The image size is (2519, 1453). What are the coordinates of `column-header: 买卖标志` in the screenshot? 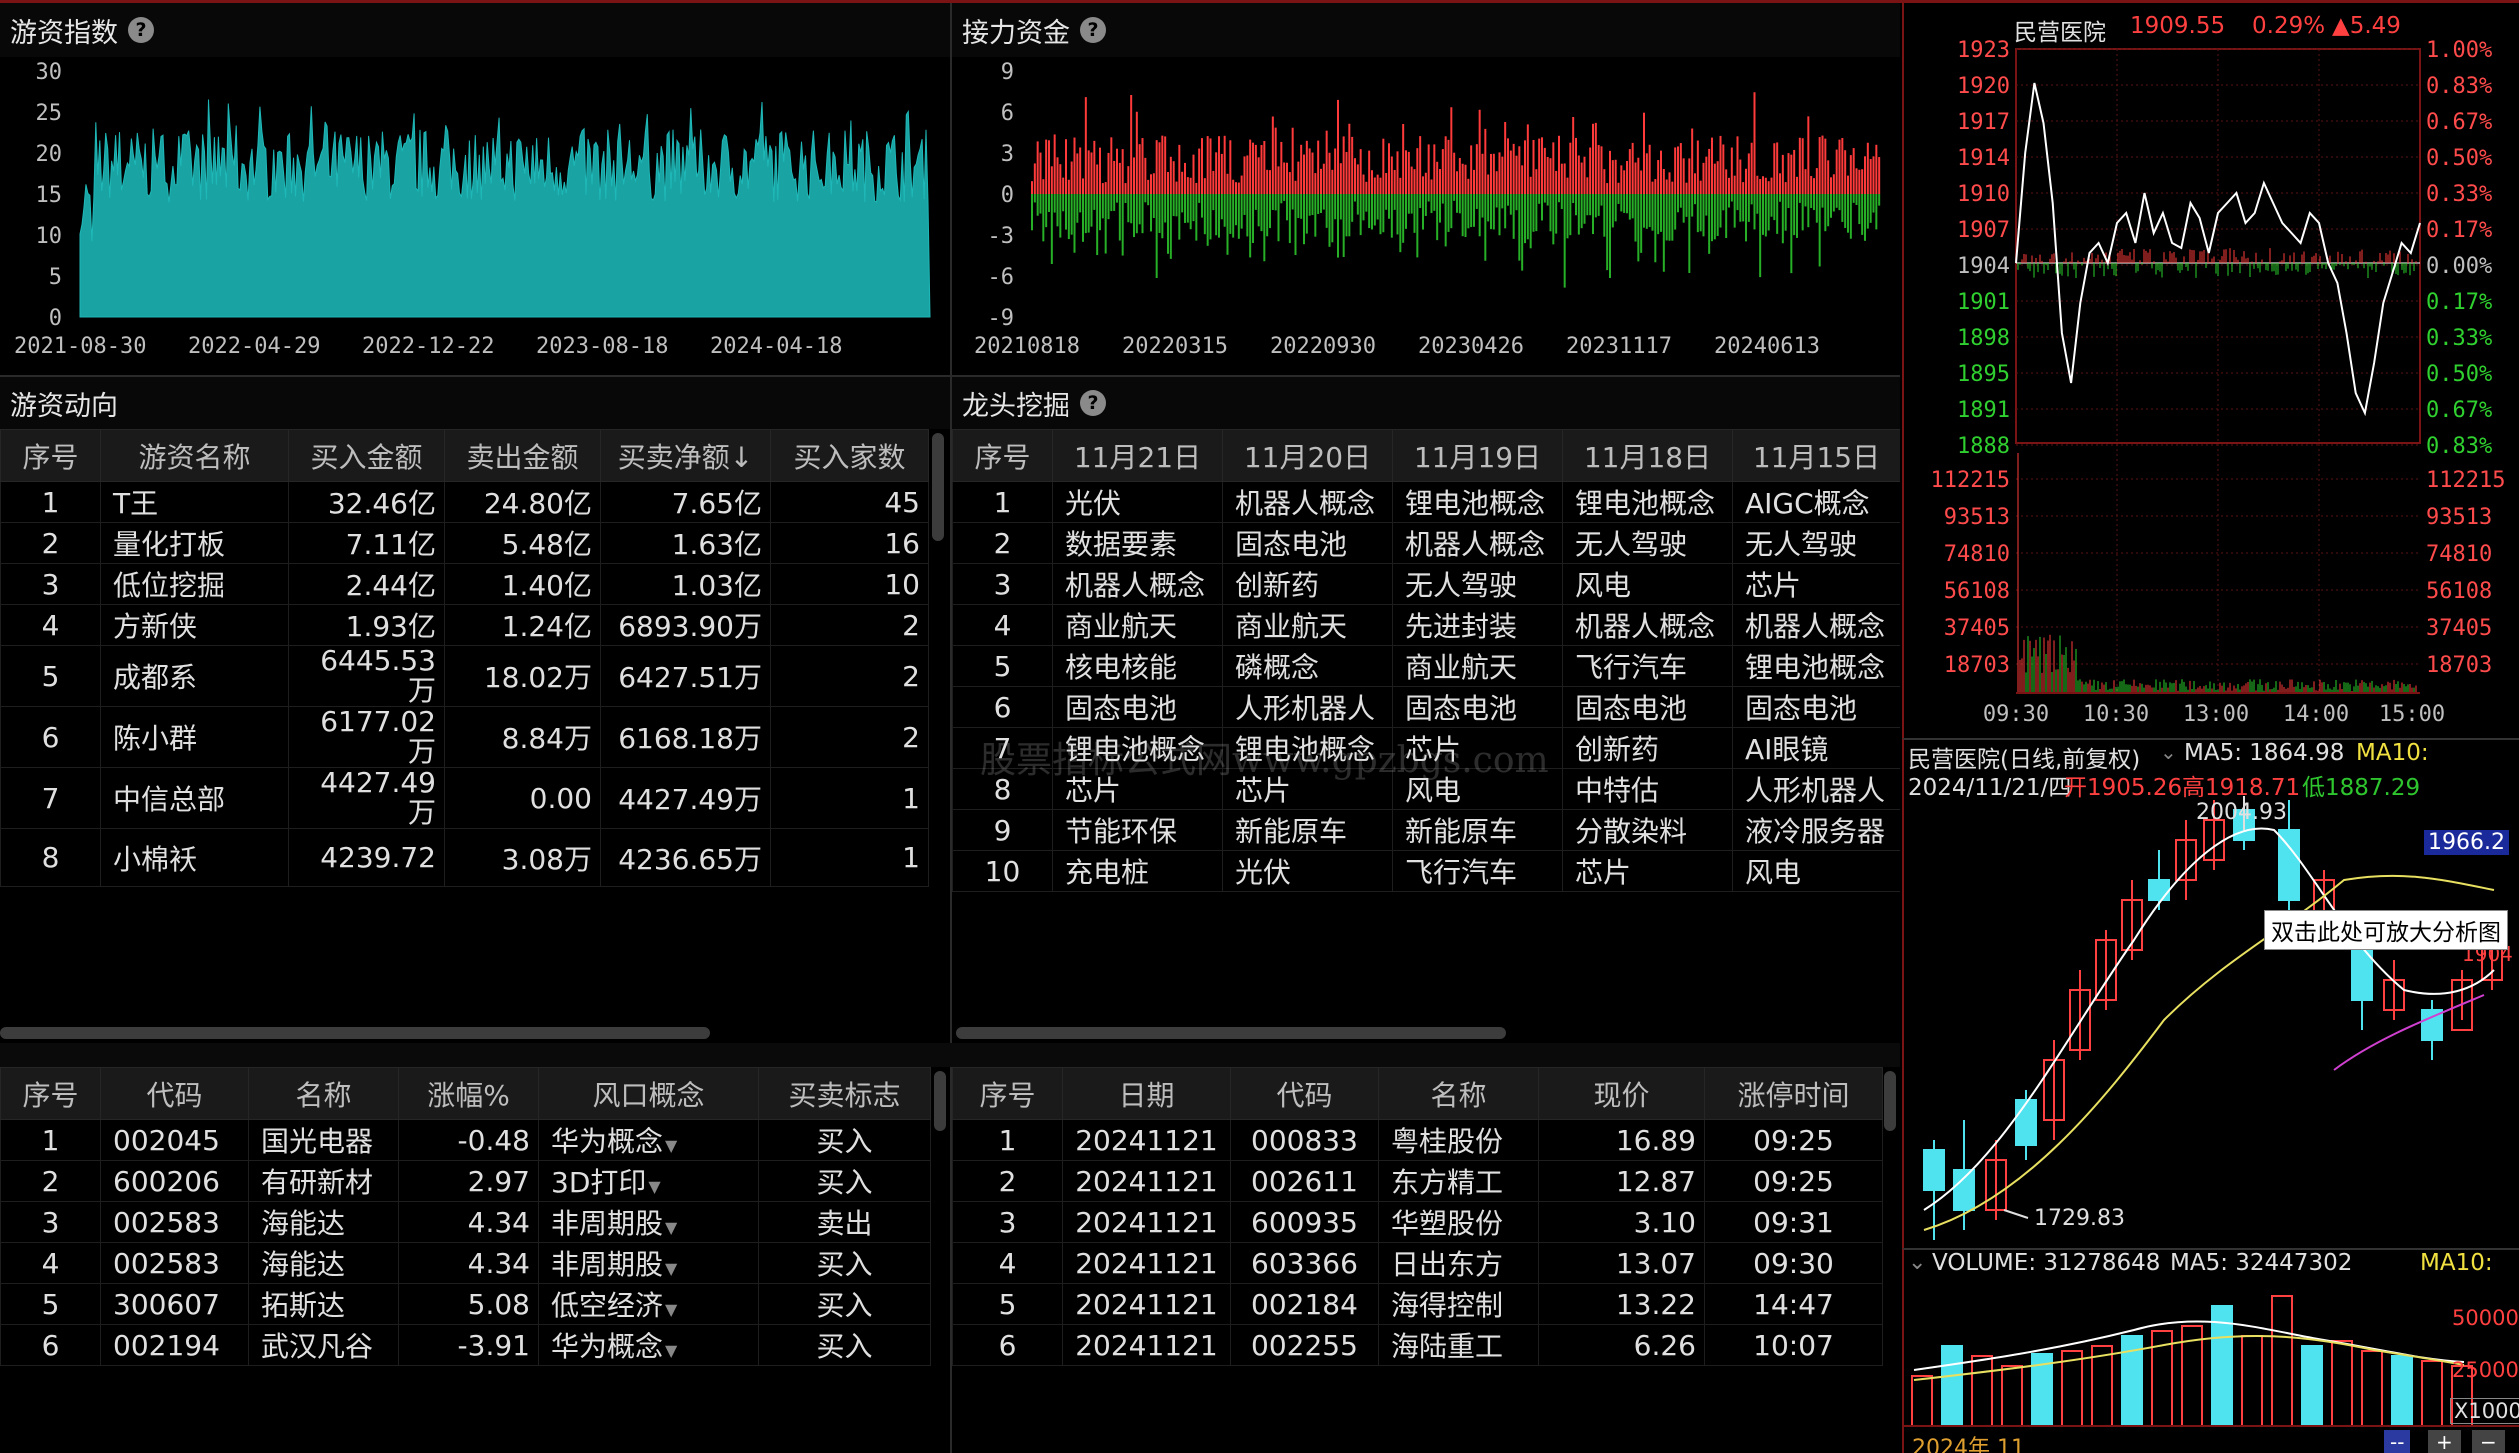 It's located at (844, 1093).